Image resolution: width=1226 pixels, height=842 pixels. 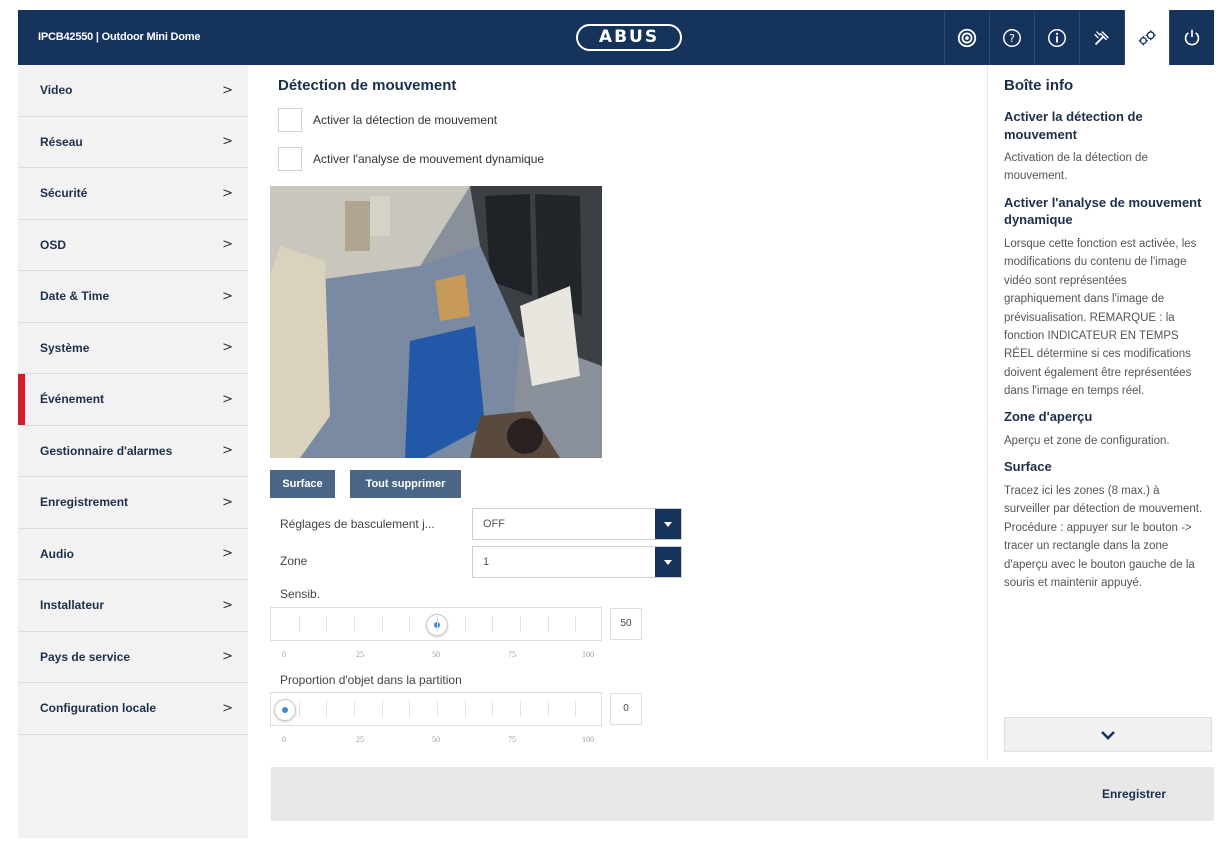 I want to click on abus-logo: ABUS, so click(x=629, y=37).